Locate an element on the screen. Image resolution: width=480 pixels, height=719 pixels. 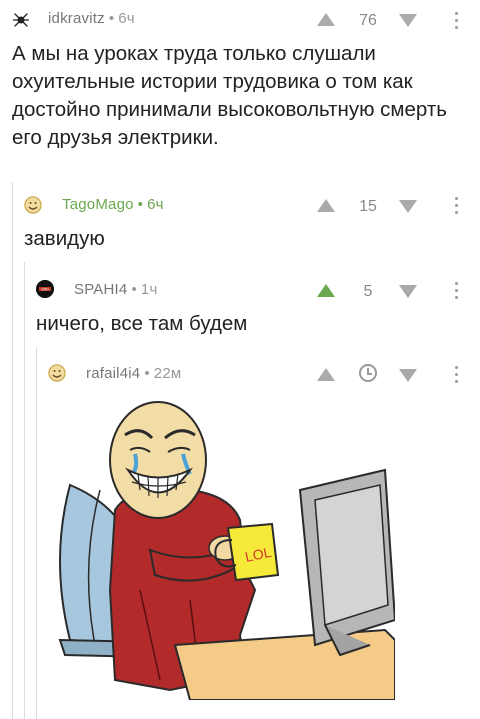
comment-text: завидую is located at coordinates (64, 238).